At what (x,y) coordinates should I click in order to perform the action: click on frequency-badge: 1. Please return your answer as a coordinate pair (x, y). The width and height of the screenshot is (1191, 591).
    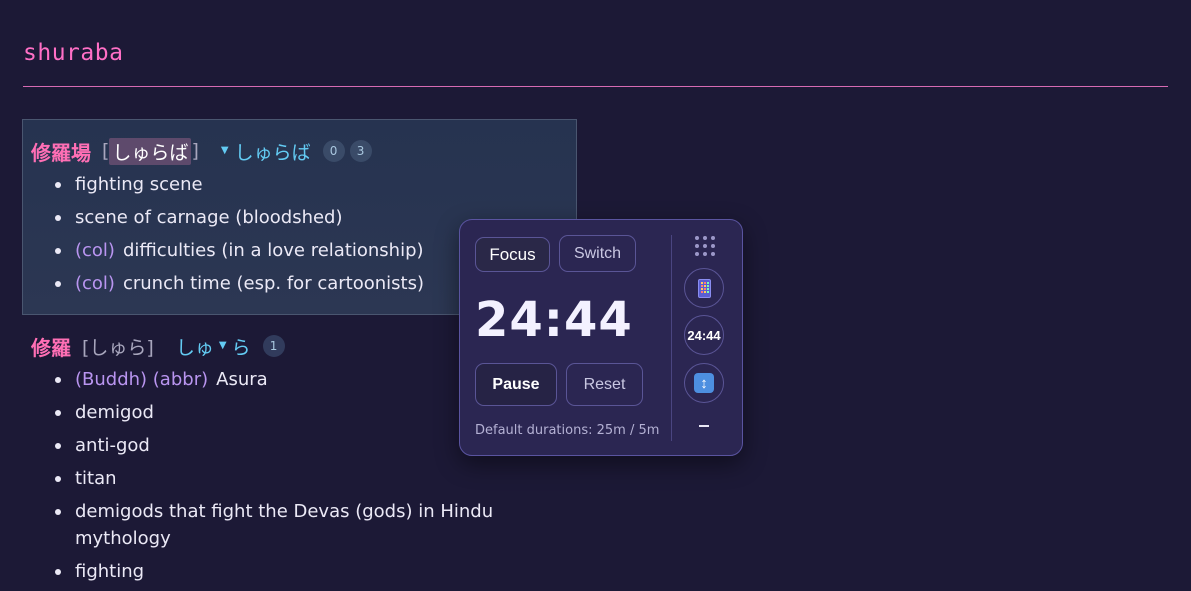
    Looking at the image, I should click on (273, 346).